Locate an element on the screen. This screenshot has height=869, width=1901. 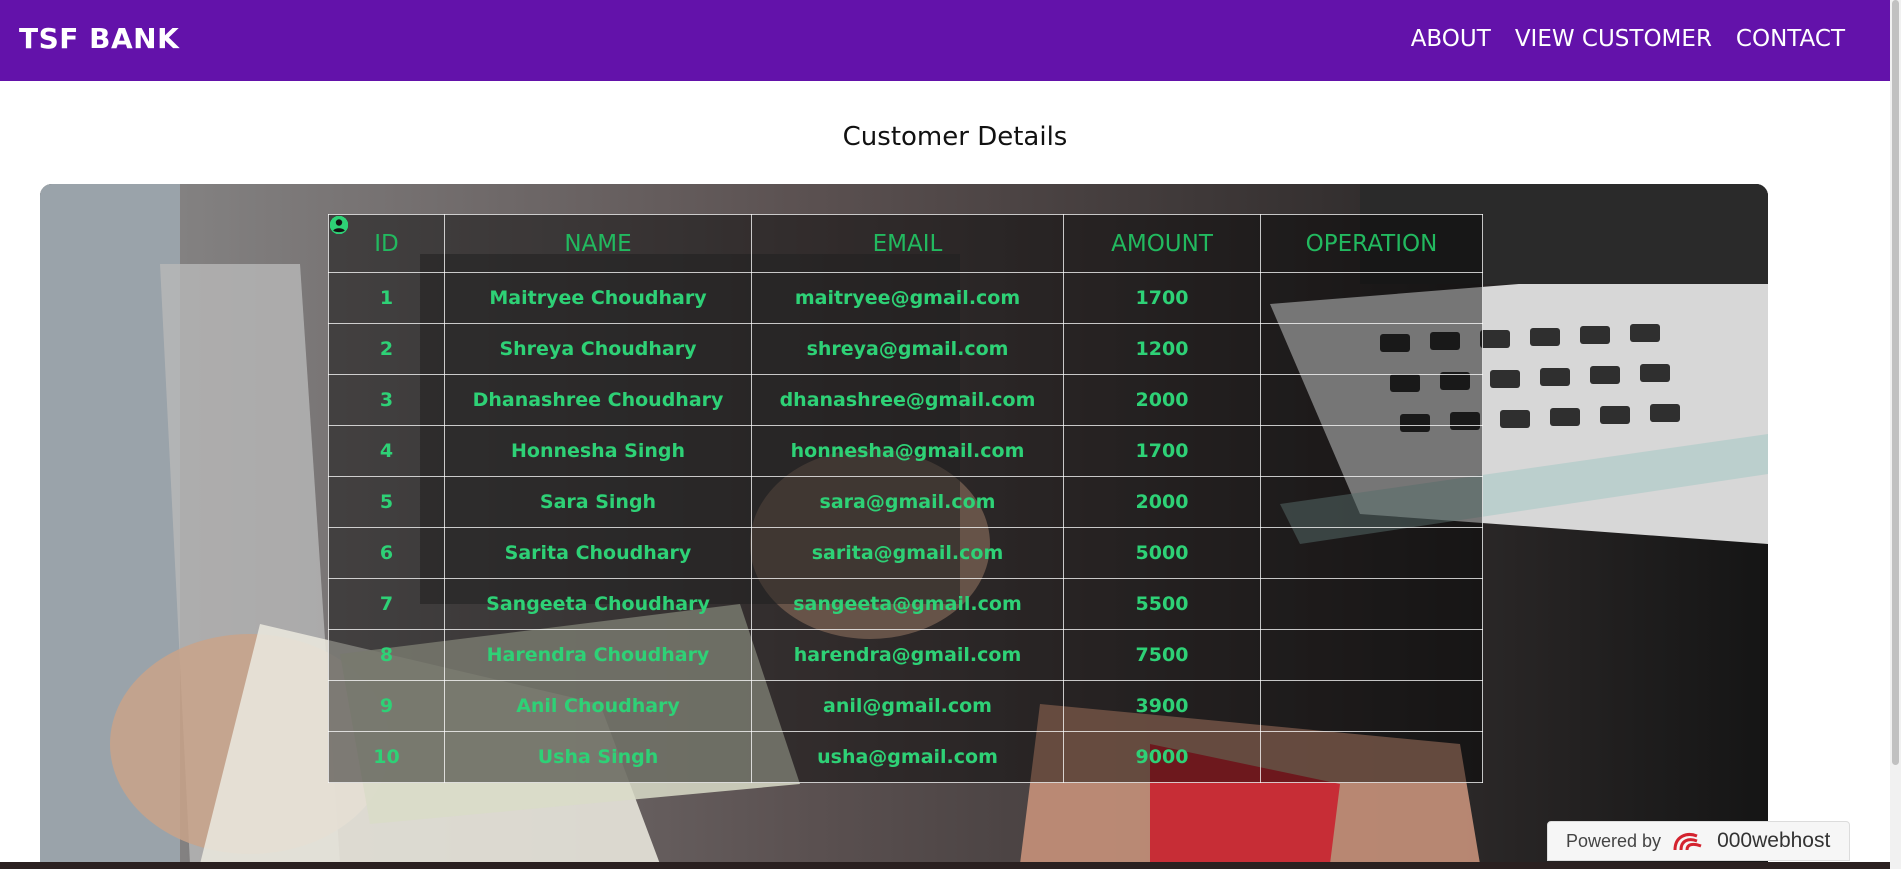
page-scrollbar is located at coordinates (1895, 434).